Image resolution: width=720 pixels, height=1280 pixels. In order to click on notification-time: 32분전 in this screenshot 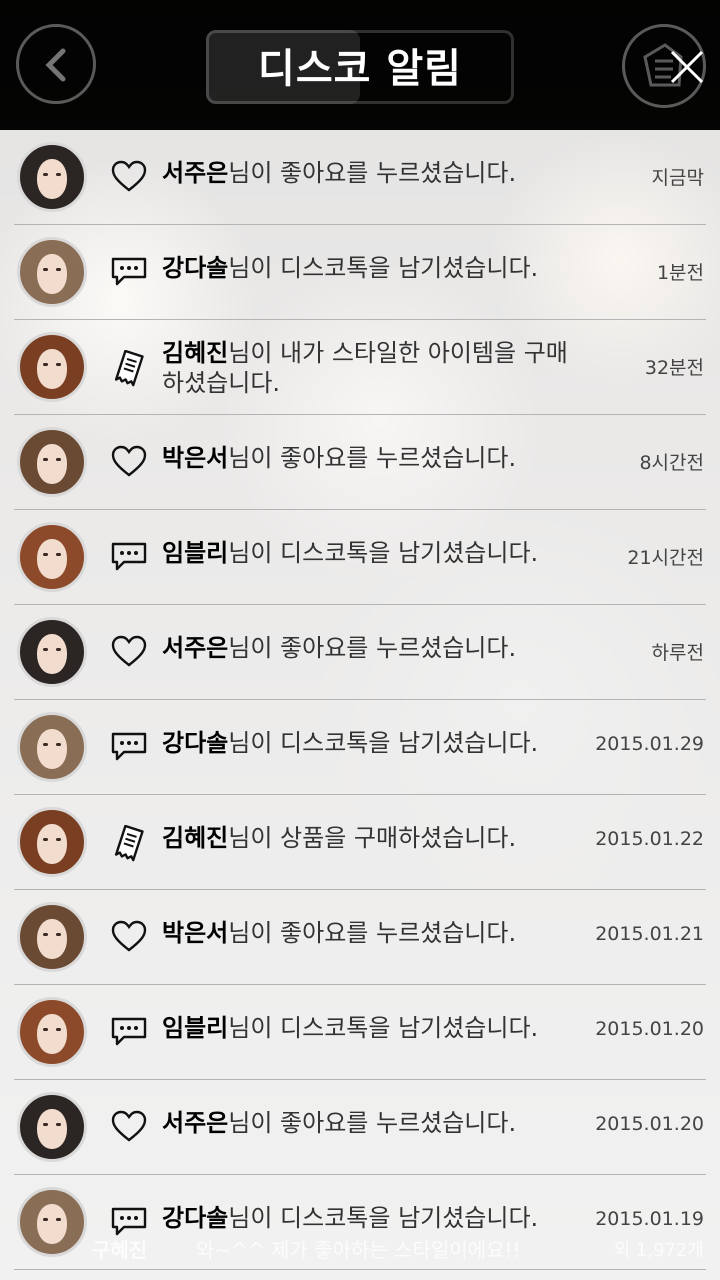, I will do `click(674, 368)`.